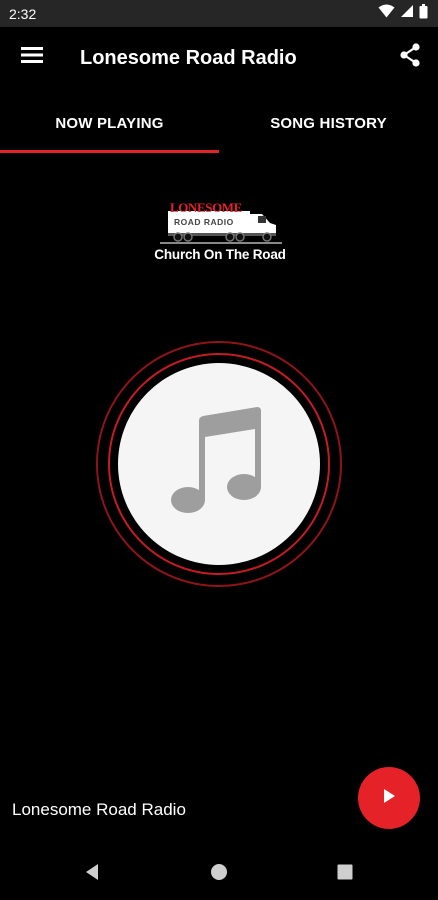  What do you see at coordinates (220, 254) in the screenshot?
I see `logo-tagline: Church On The Road` at bounding box center [220, 254].